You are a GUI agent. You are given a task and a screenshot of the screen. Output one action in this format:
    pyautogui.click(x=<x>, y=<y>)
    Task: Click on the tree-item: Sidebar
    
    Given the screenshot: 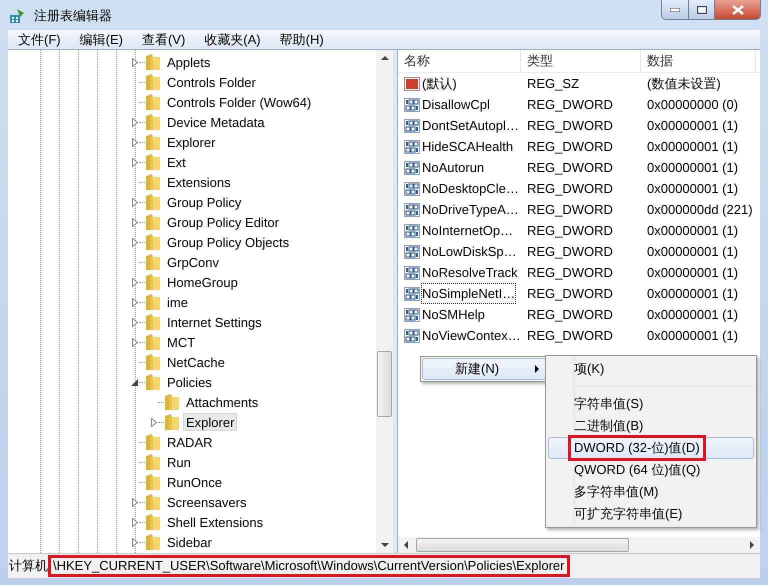 What is the action you would take?
    pyautogui.click(x=189, y=542)
    